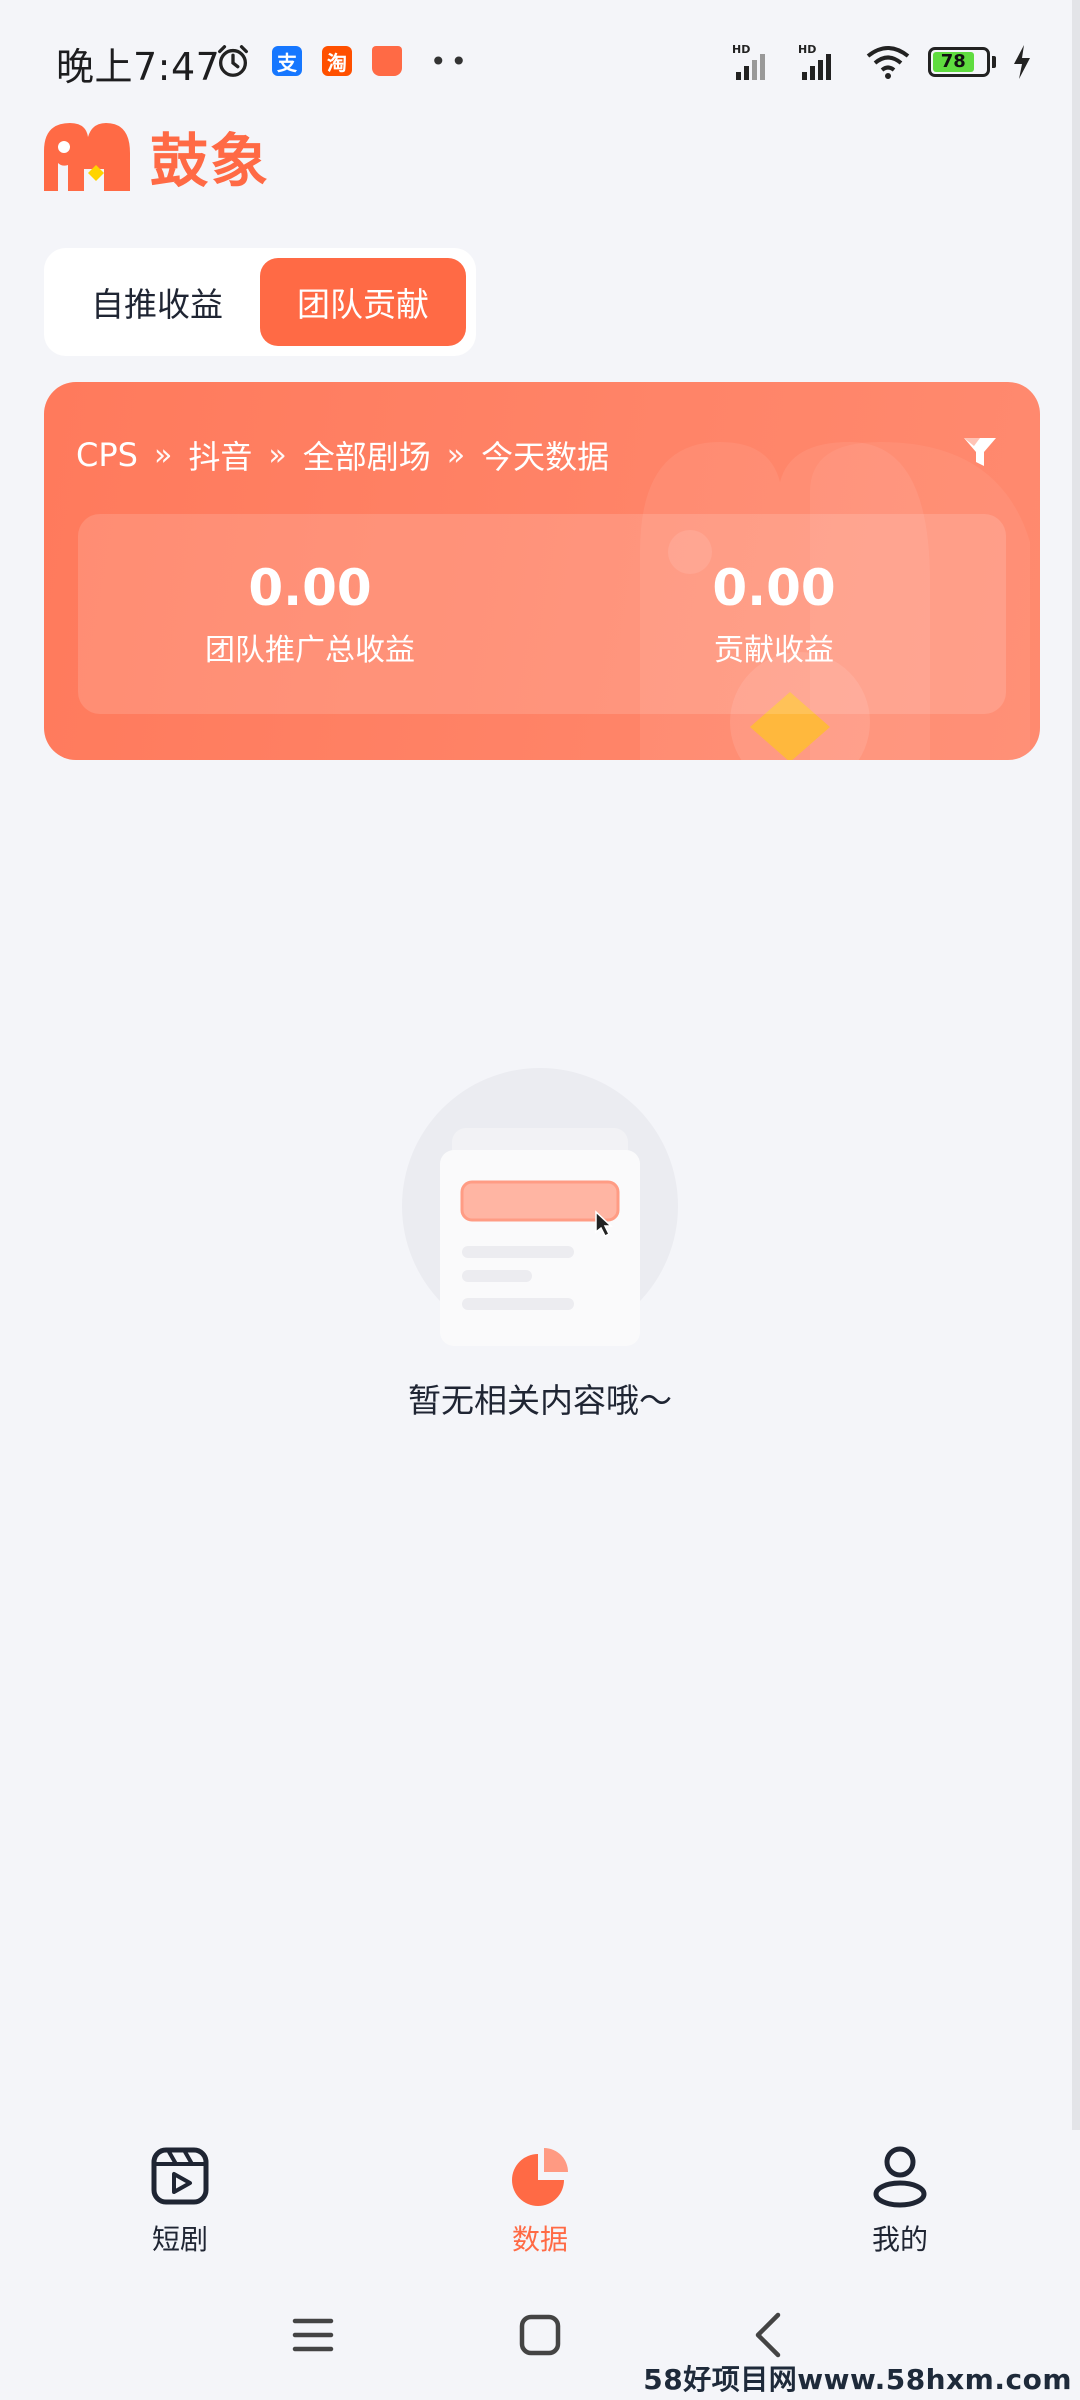  Describe the element at coordinates (900, 2177) in the screenshot. I see `person-icon` at that location.